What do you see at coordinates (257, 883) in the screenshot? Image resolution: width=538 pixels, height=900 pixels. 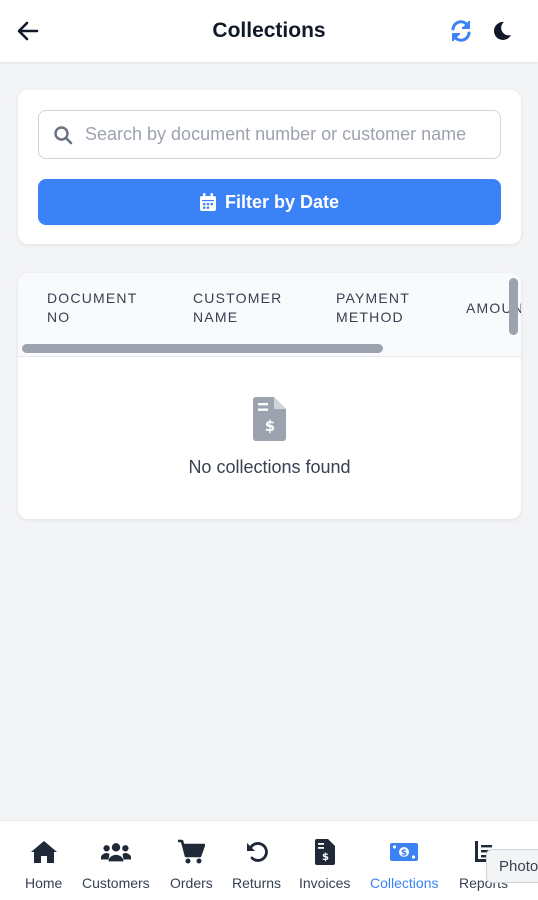 I see `nav-label-returns: Returns` at bounding box center [257, 883].